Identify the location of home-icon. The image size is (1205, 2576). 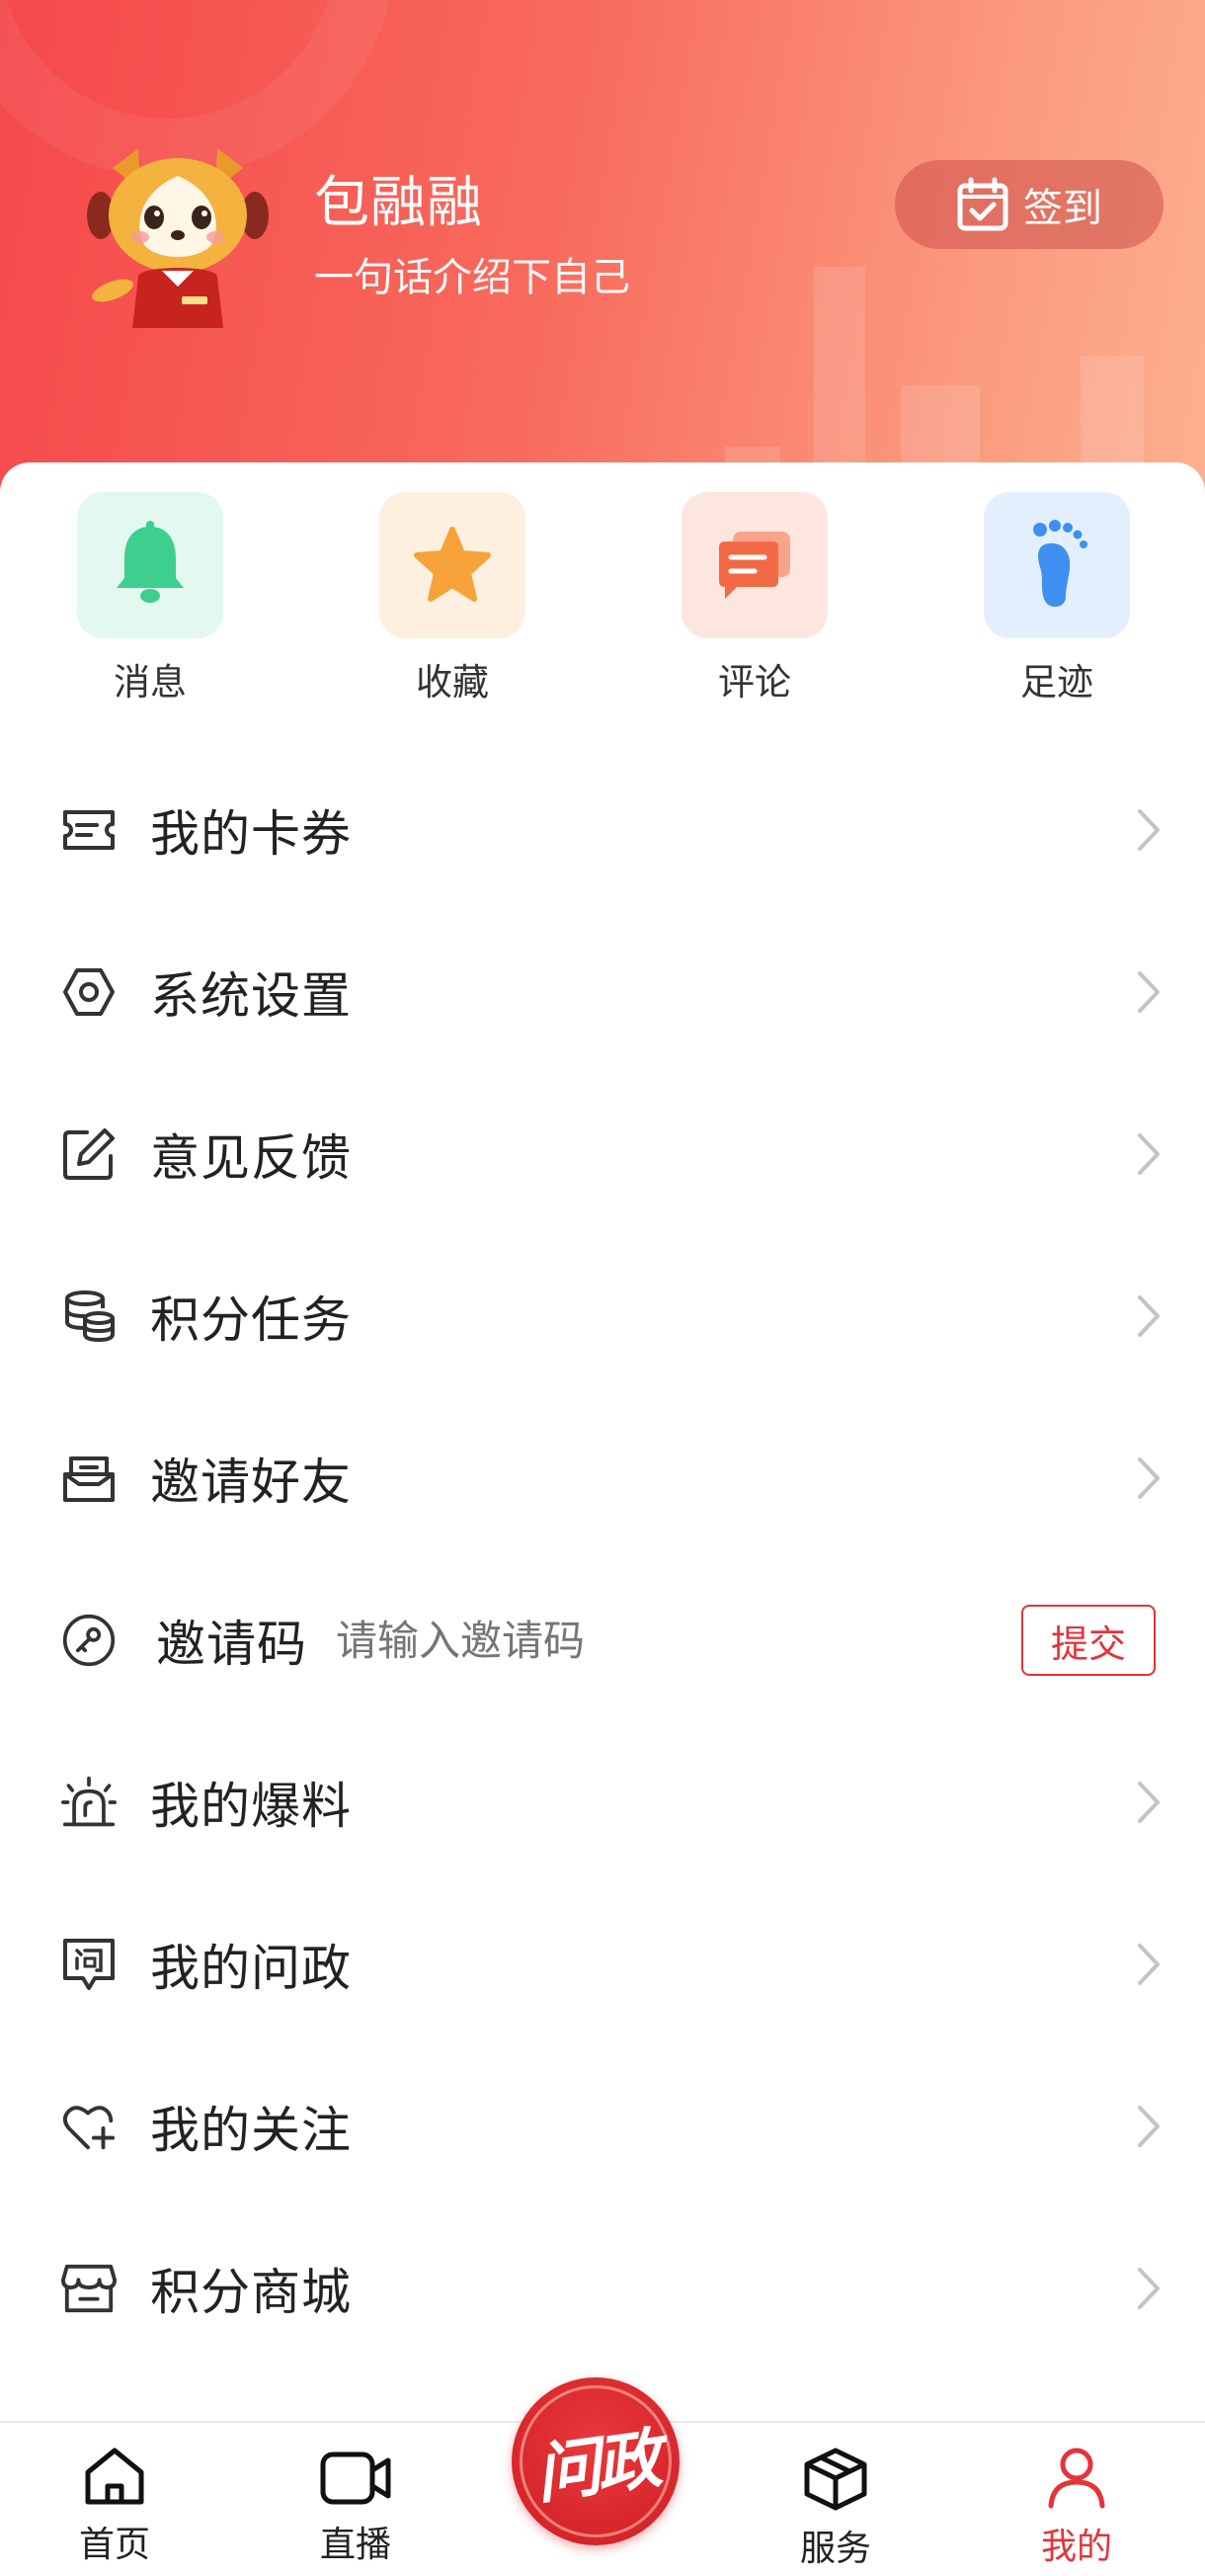
(114, 2476).